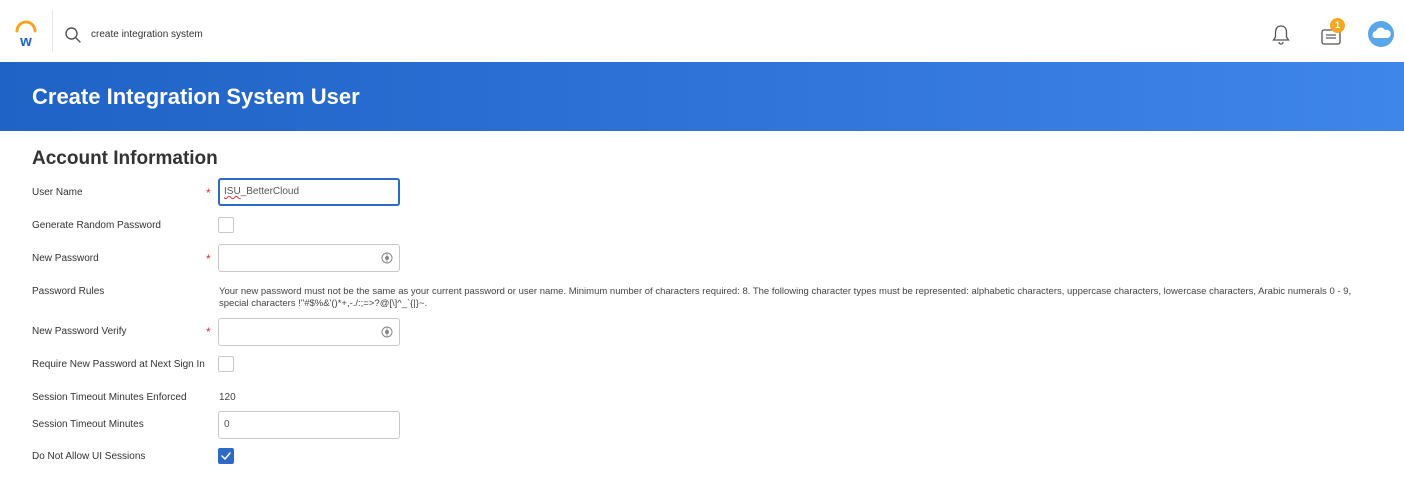  What do you see at coordinates (65, 258) in the screenshot?
I see `new-password-label: New Password` at bounding box center [65, 258].